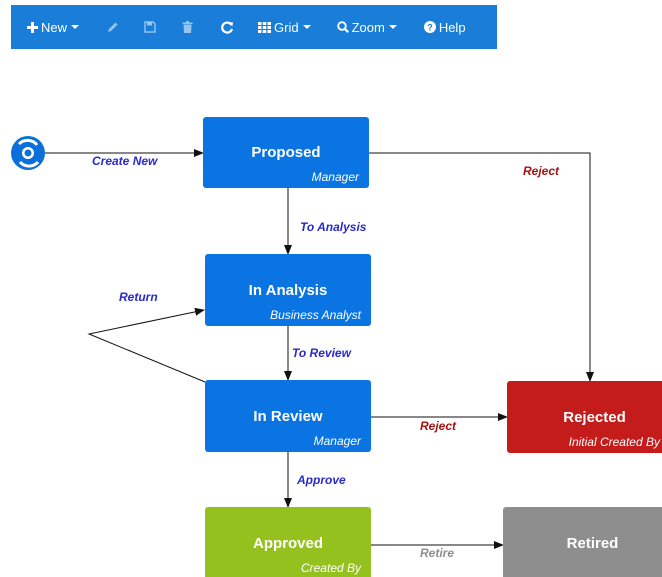 This screenshot has width=662, height=577. I want to click on connector-reject-proposed, so click(481, 267).